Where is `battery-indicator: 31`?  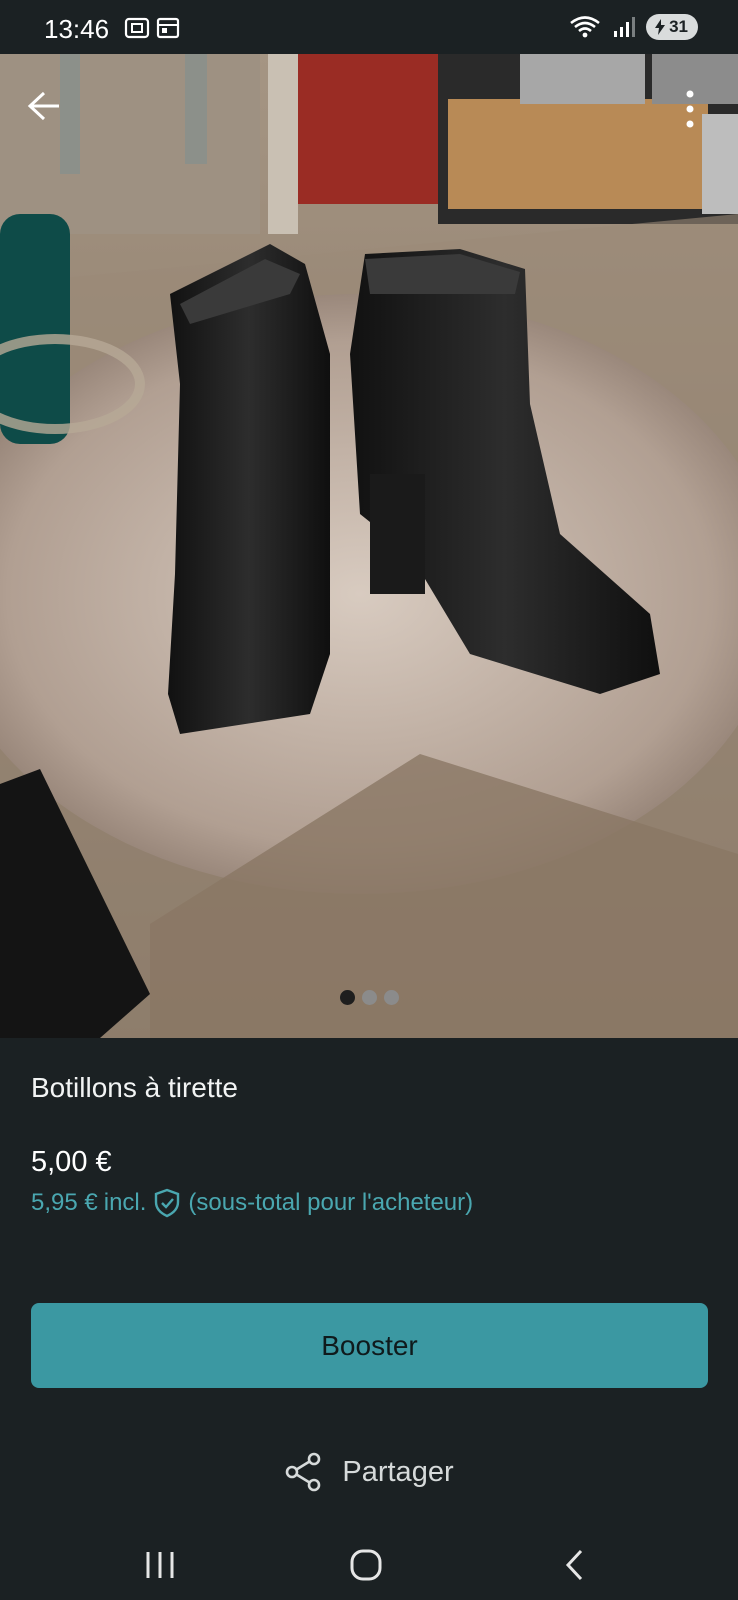 battery-indicator: 31 is located at coordinates (672, 27).